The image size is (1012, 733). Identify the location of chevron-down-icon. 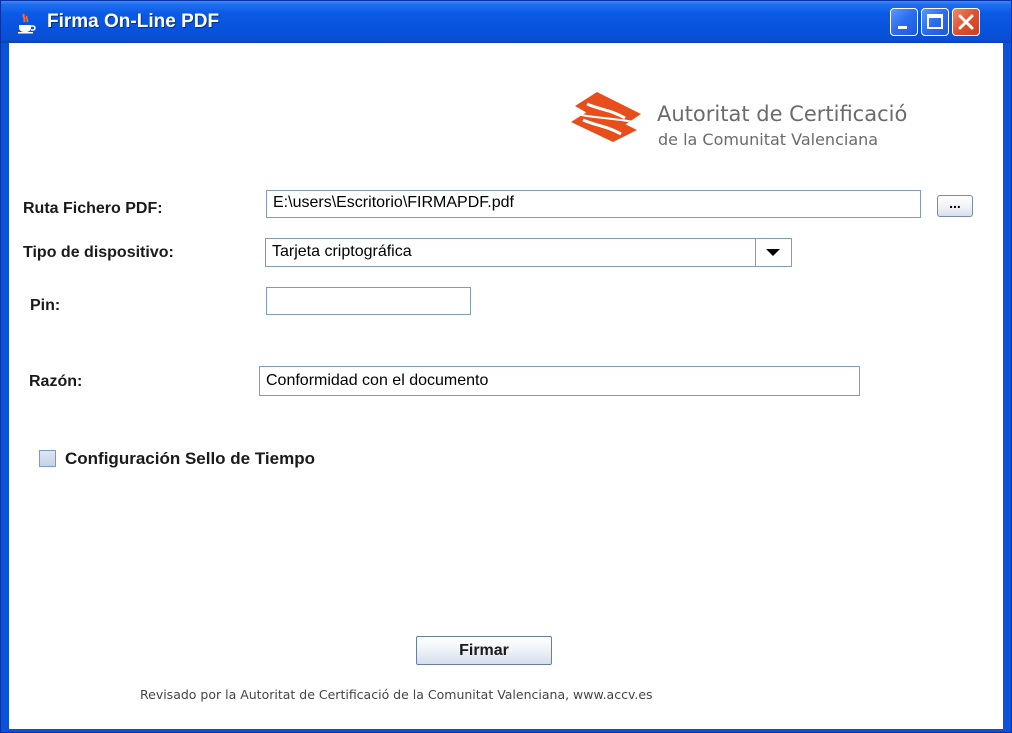
(773, 252).